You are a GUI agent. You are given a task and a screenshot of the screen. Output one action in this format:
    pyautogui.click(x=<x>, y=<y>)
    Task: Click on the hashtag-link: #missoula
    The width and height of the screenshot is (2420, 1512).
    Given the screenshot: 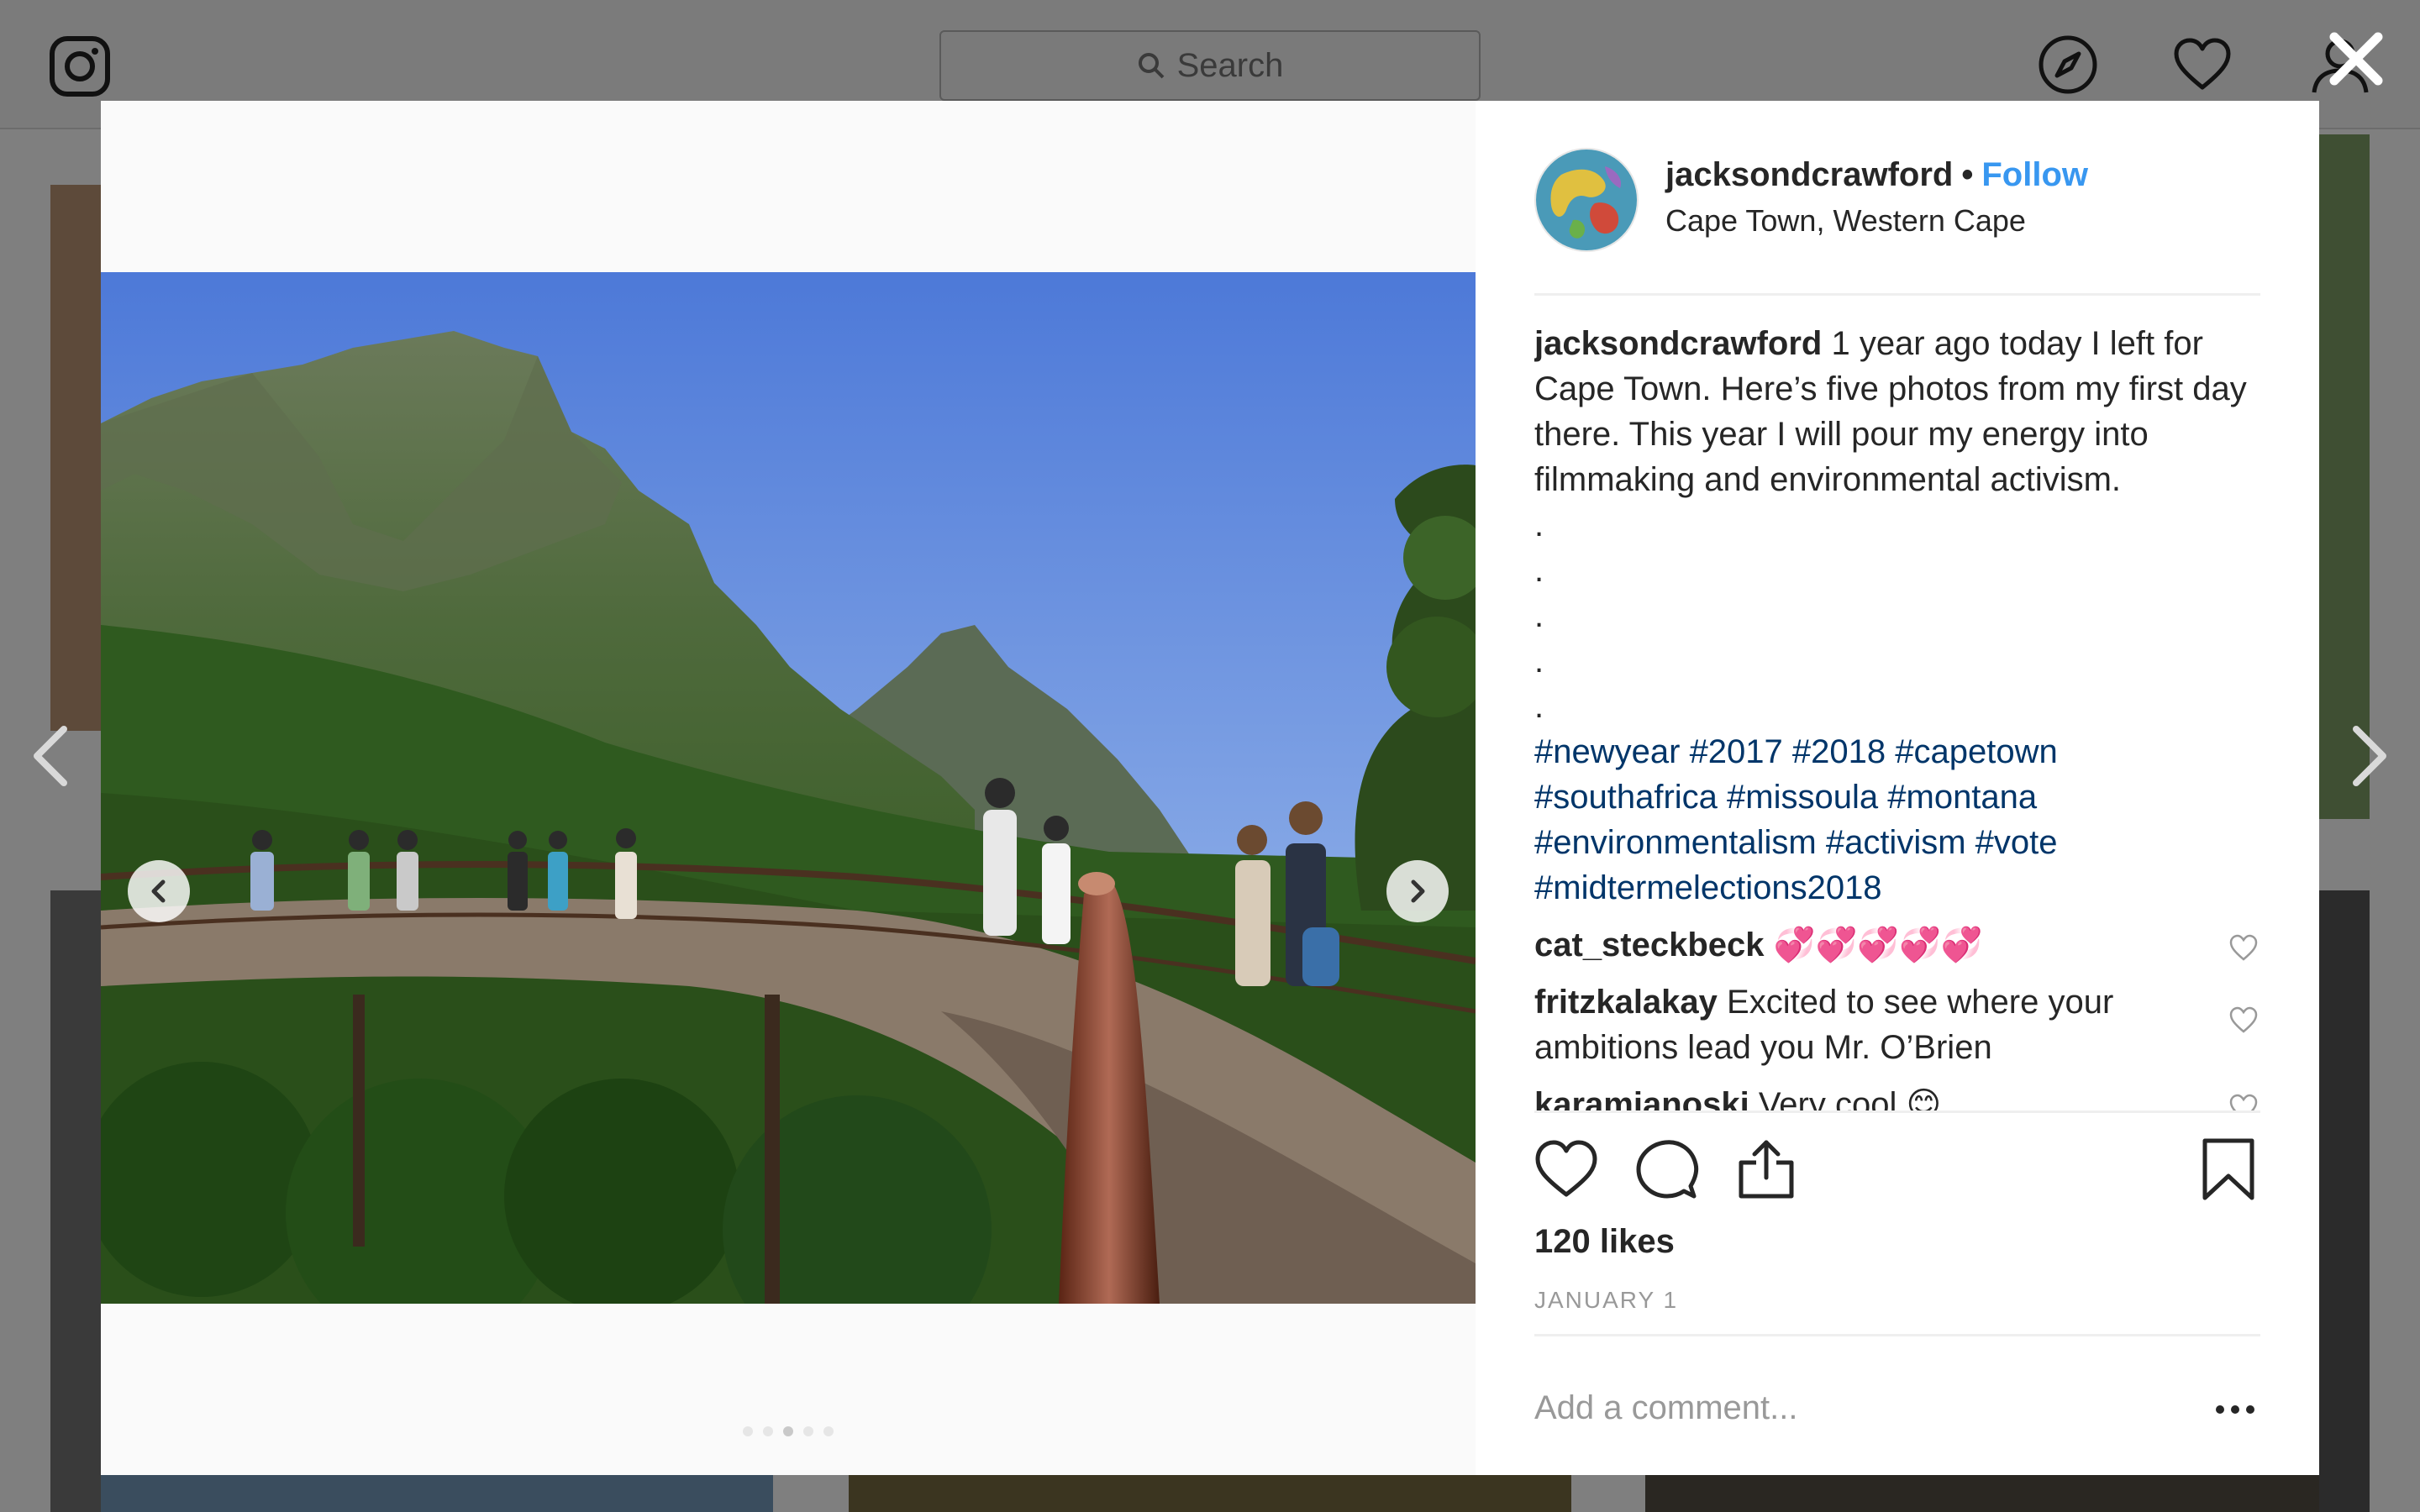 What is the action you would take?
    pyautogui.click(x=1802, y=797)
    